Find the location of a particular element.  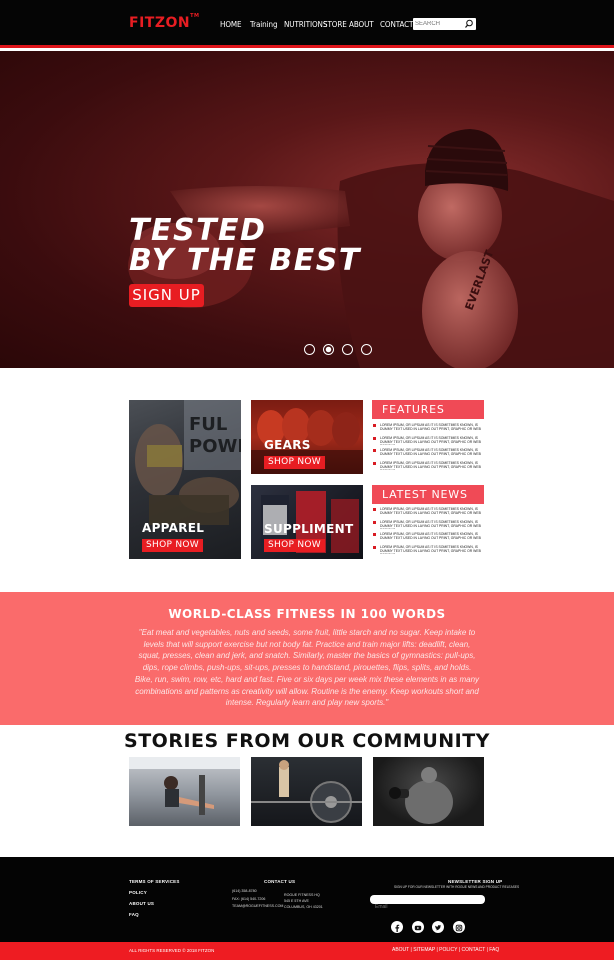

stories-heading: STORIES FROM OUR COMMUNITY is located at coordinates (307, 741).